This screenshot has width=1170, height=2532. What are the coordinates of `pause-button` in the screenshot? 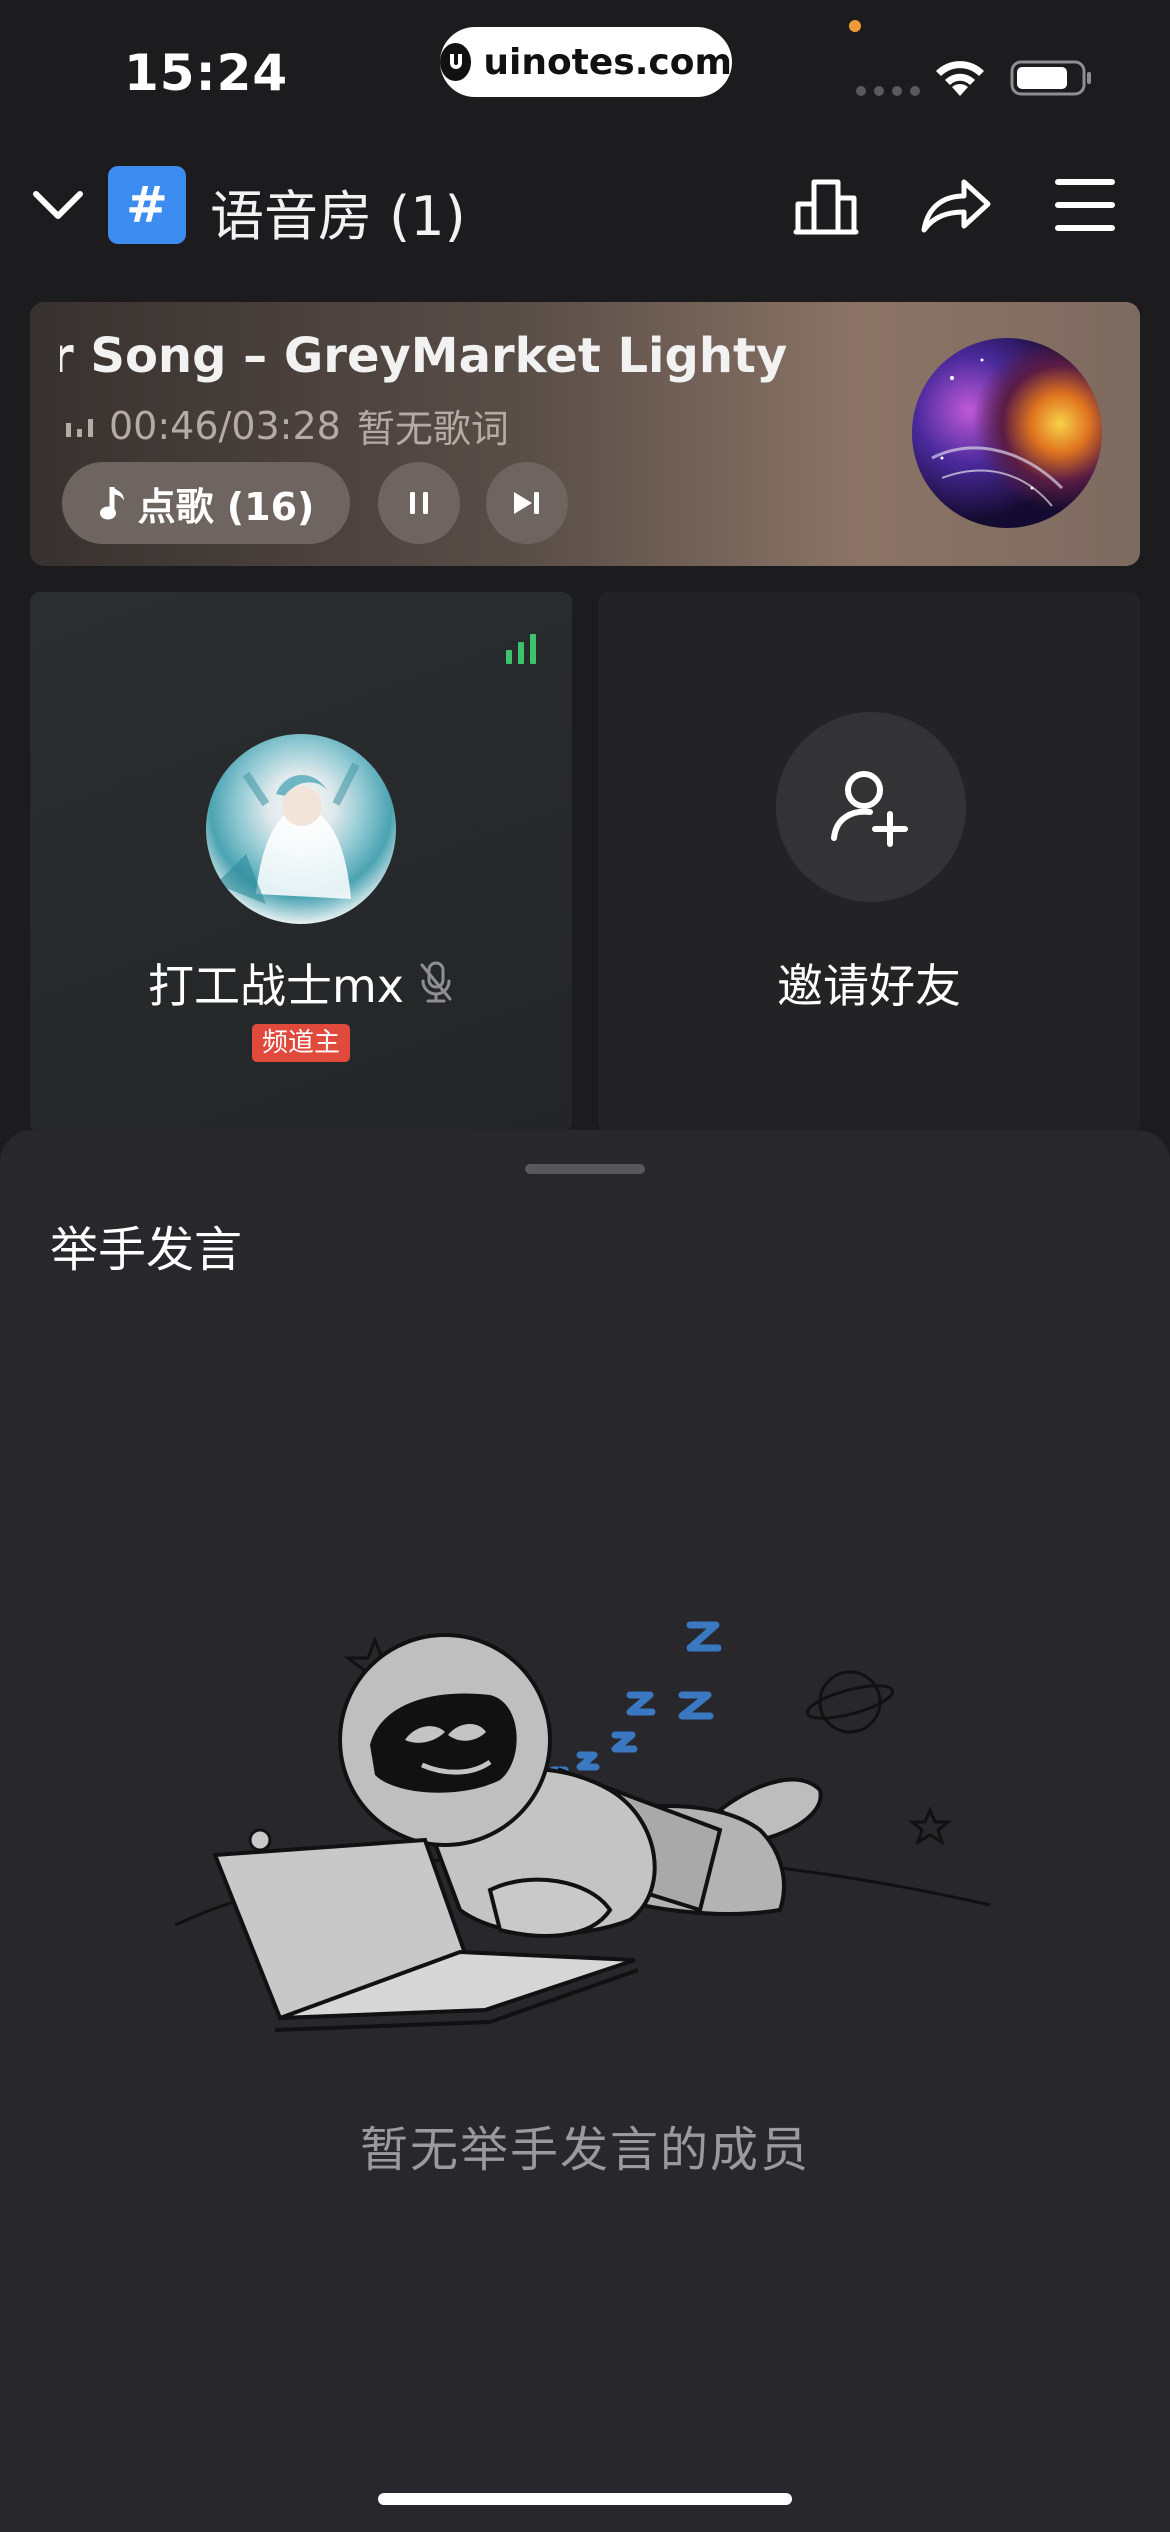 It's located at (419, 503).